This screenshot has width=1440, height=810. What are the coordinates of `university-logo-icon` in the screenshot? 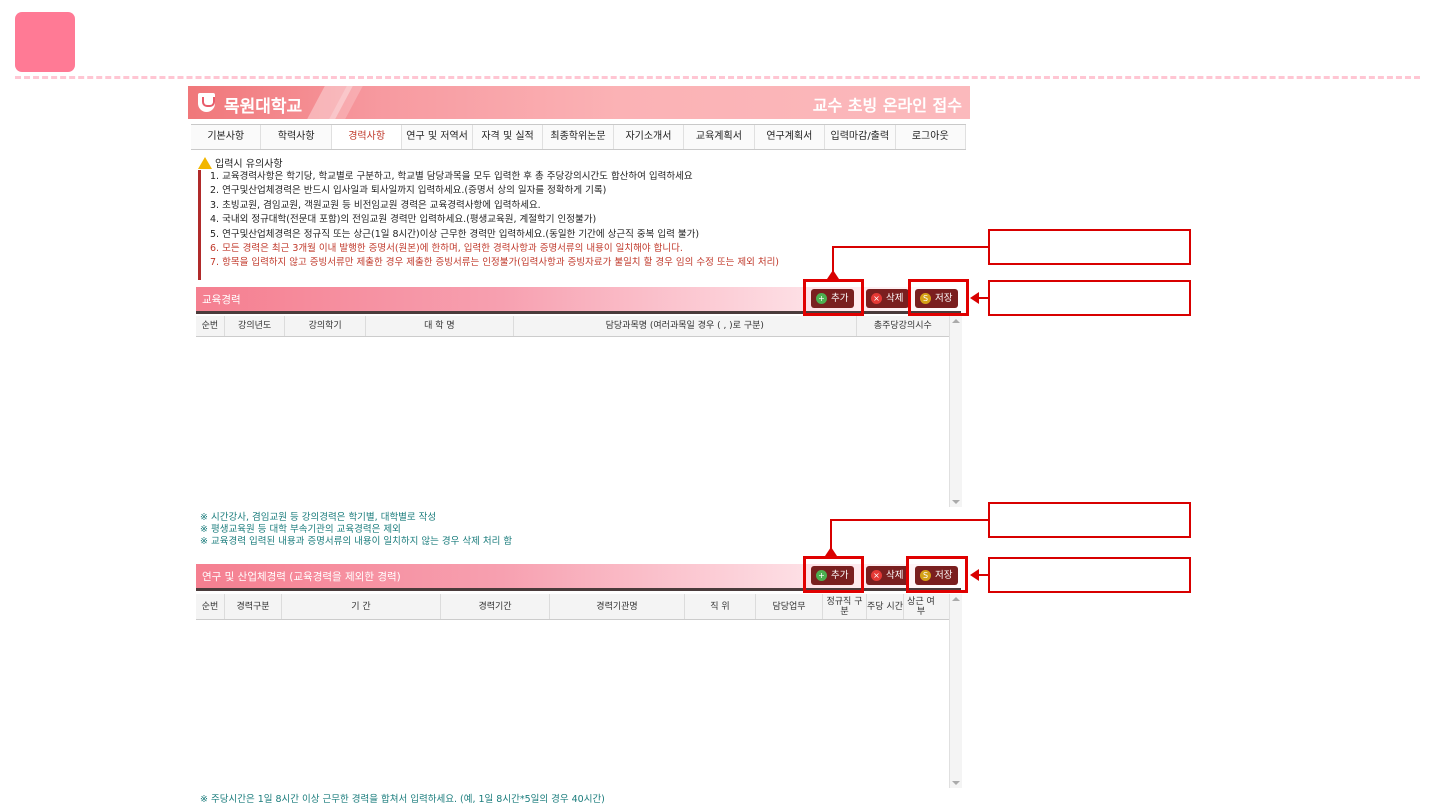 It's located at (206, 102).